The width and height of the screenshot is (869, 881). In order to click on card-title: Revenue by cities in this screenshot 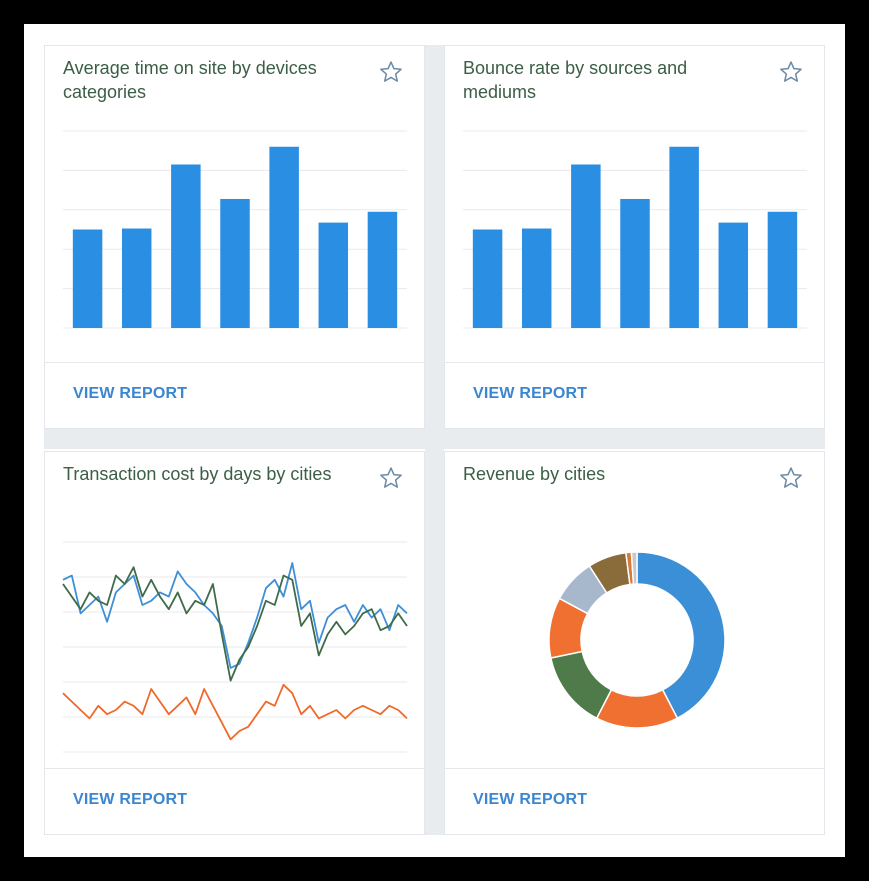, I will do `click(534, 474)`.